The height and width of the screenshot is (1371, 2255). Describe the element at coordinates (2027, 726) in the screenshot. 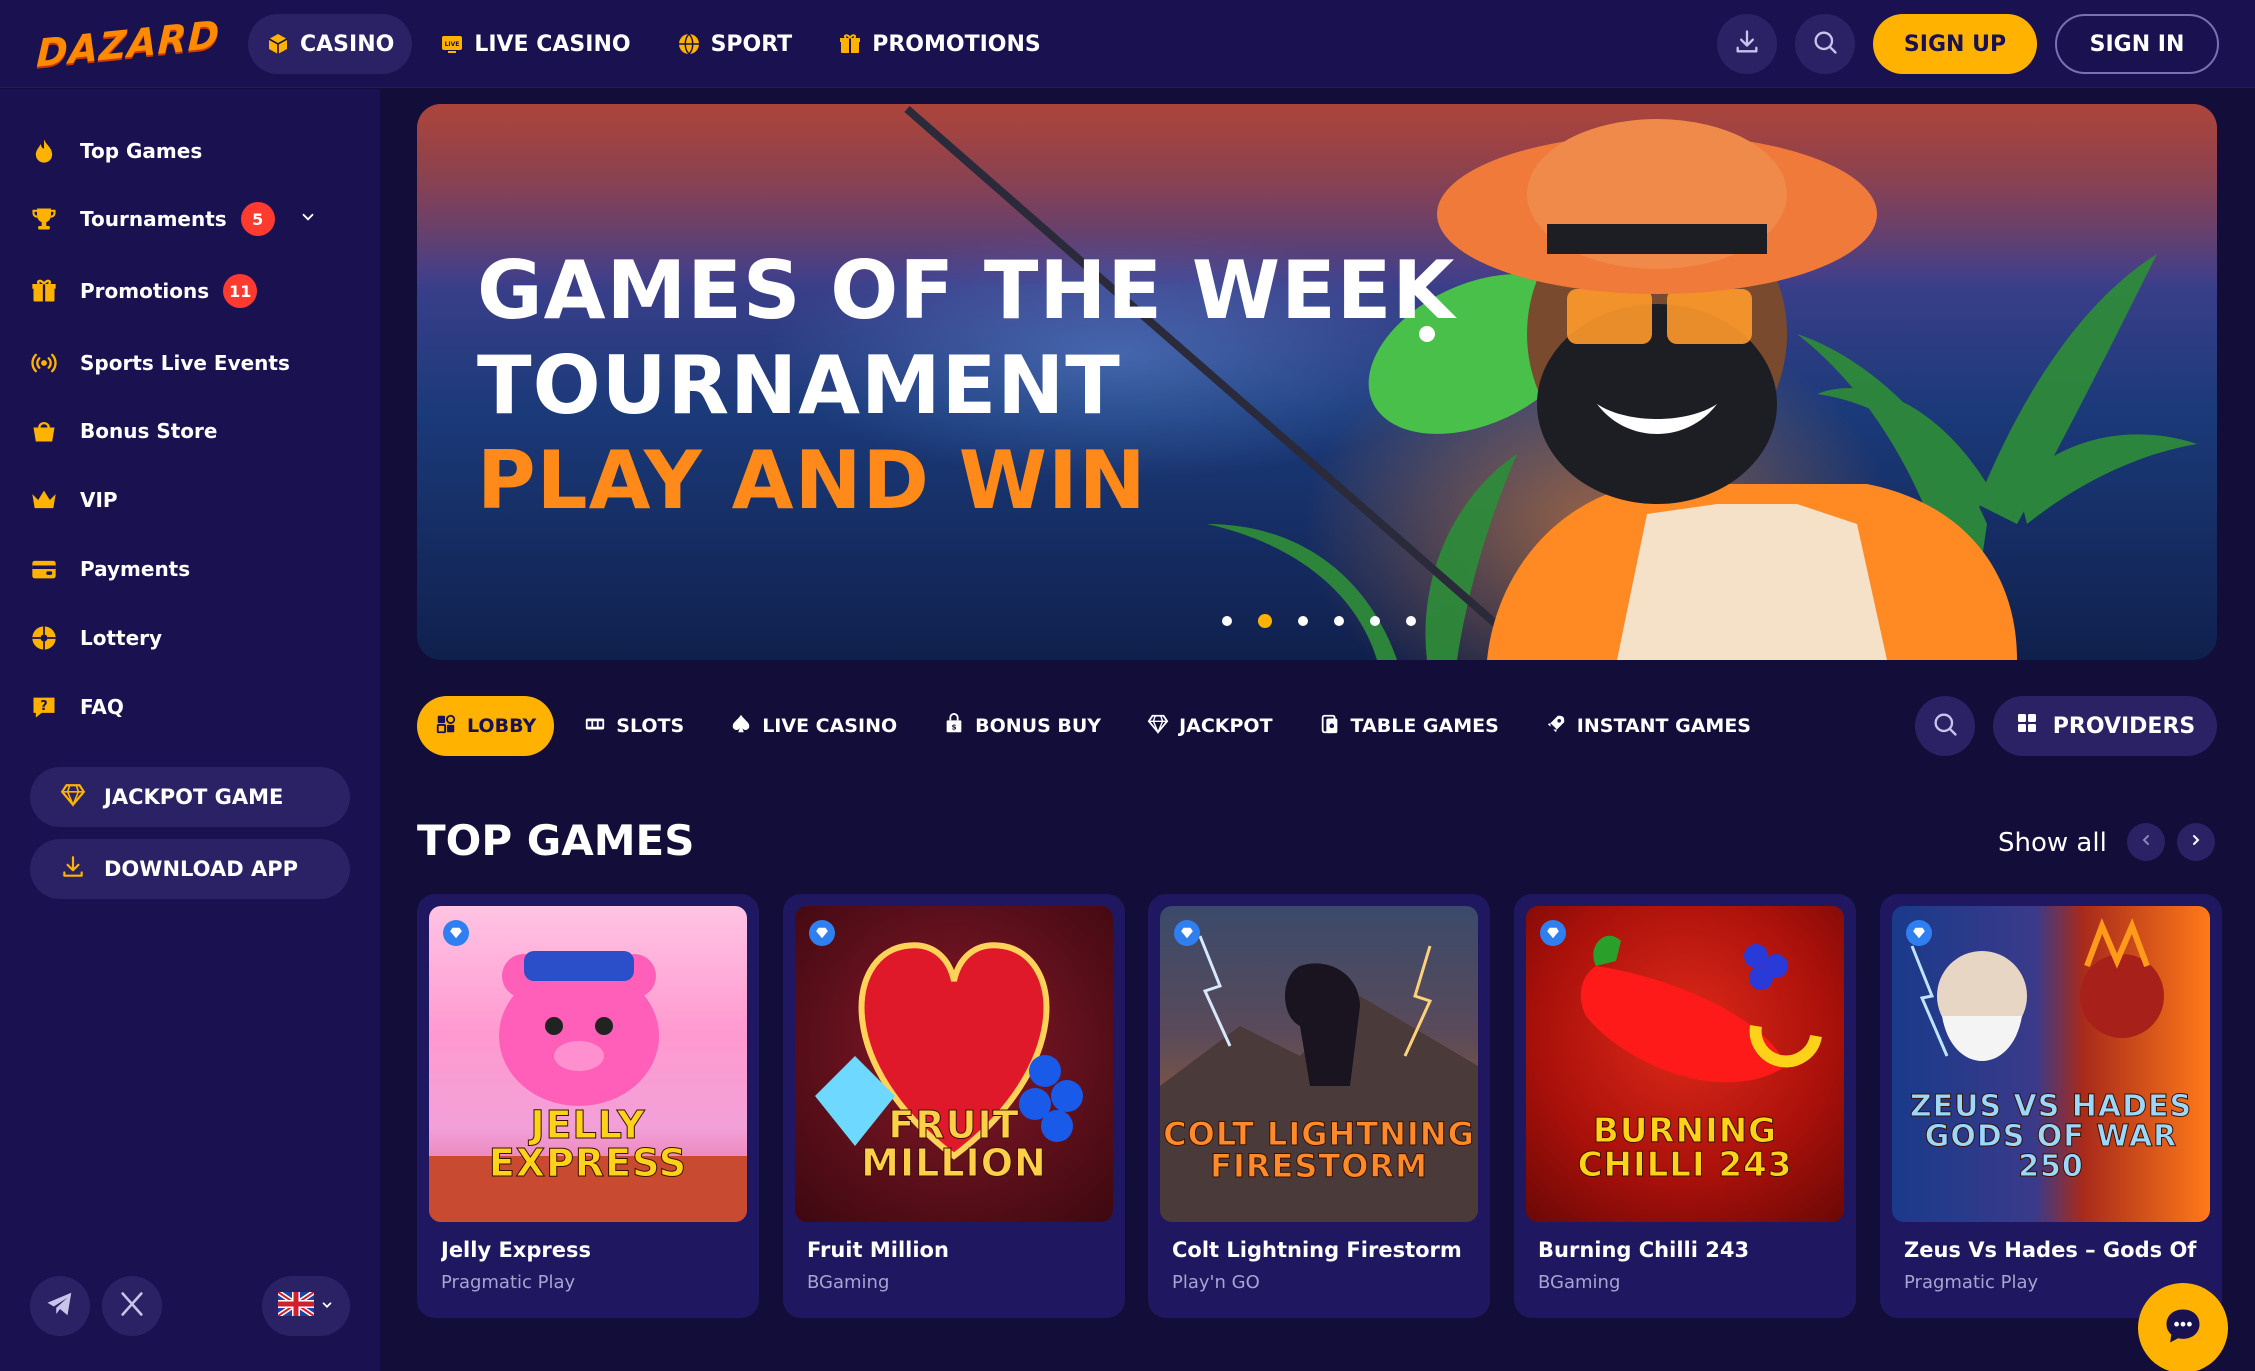

I see `grid-icon` at that location.